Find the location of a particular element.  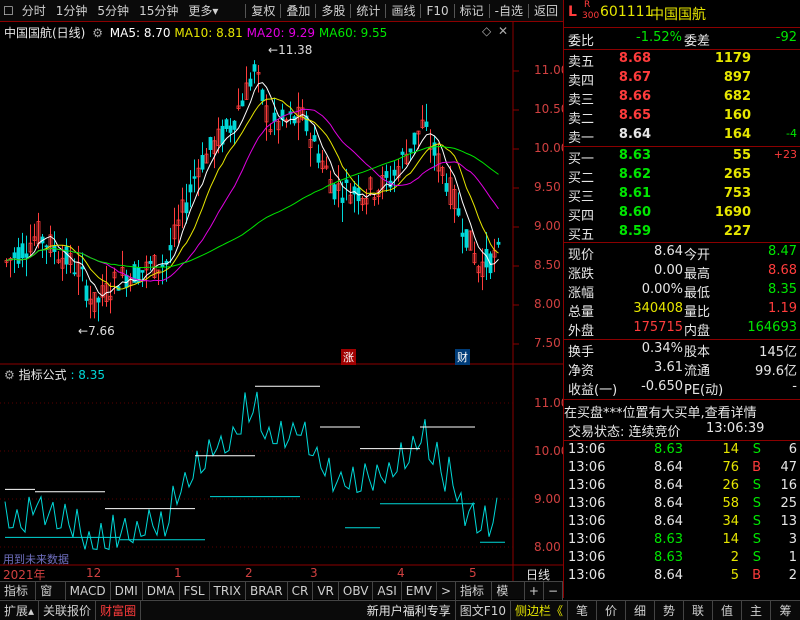

tab-wealth-circle: 财富圈 is located at coordinates (119, 610).